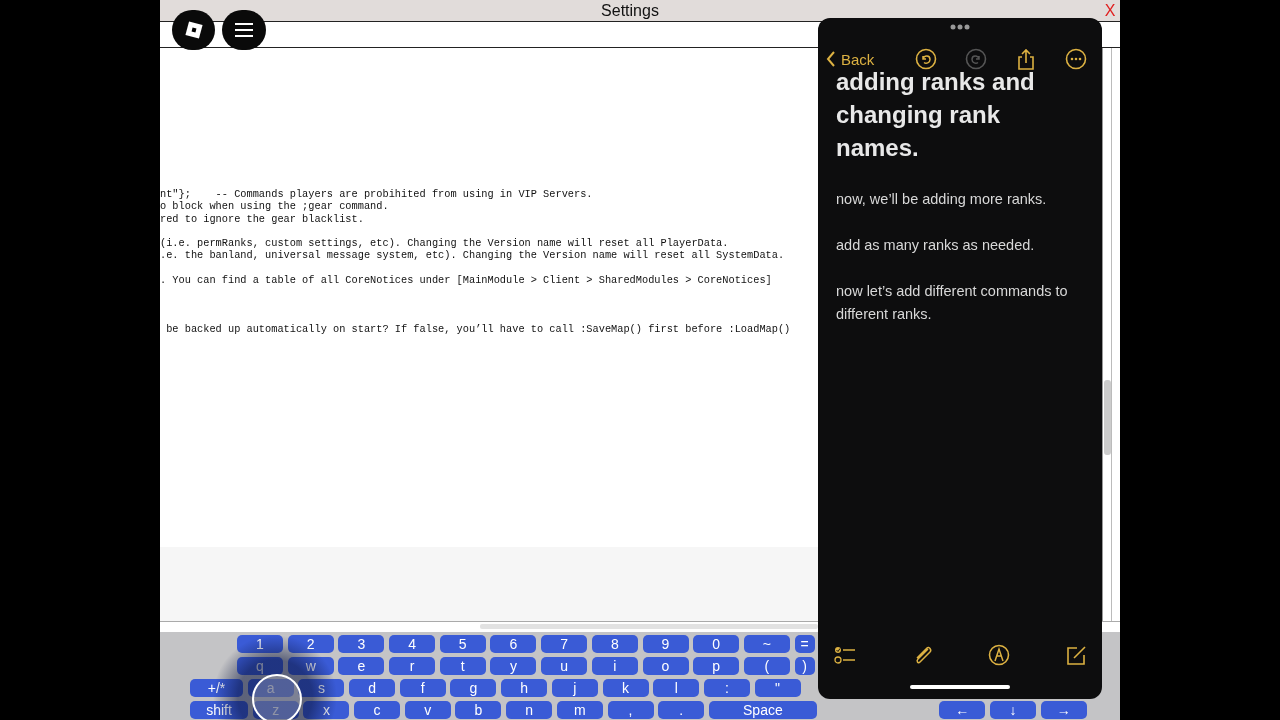  I want to click on keyboard-key: ~, so click(766, 644).